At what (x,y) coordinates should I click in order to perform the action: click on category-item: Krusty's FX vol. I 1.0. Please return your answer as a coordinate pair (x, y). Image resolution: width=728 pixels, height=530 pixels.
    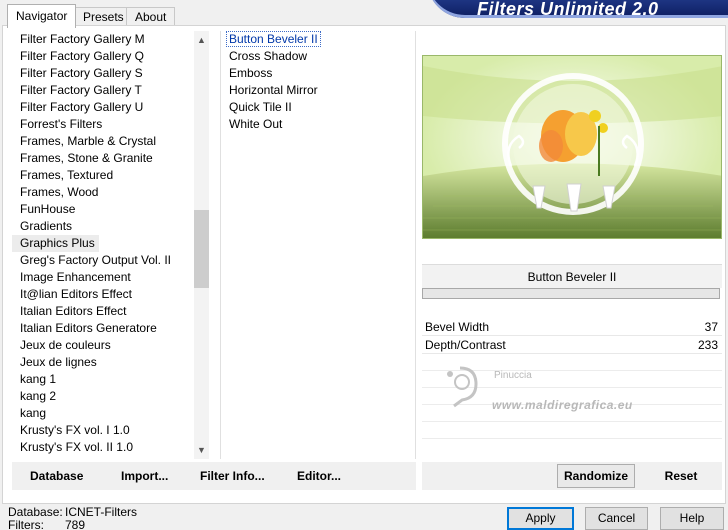
    Looking at the image, I should click on (103, 430).